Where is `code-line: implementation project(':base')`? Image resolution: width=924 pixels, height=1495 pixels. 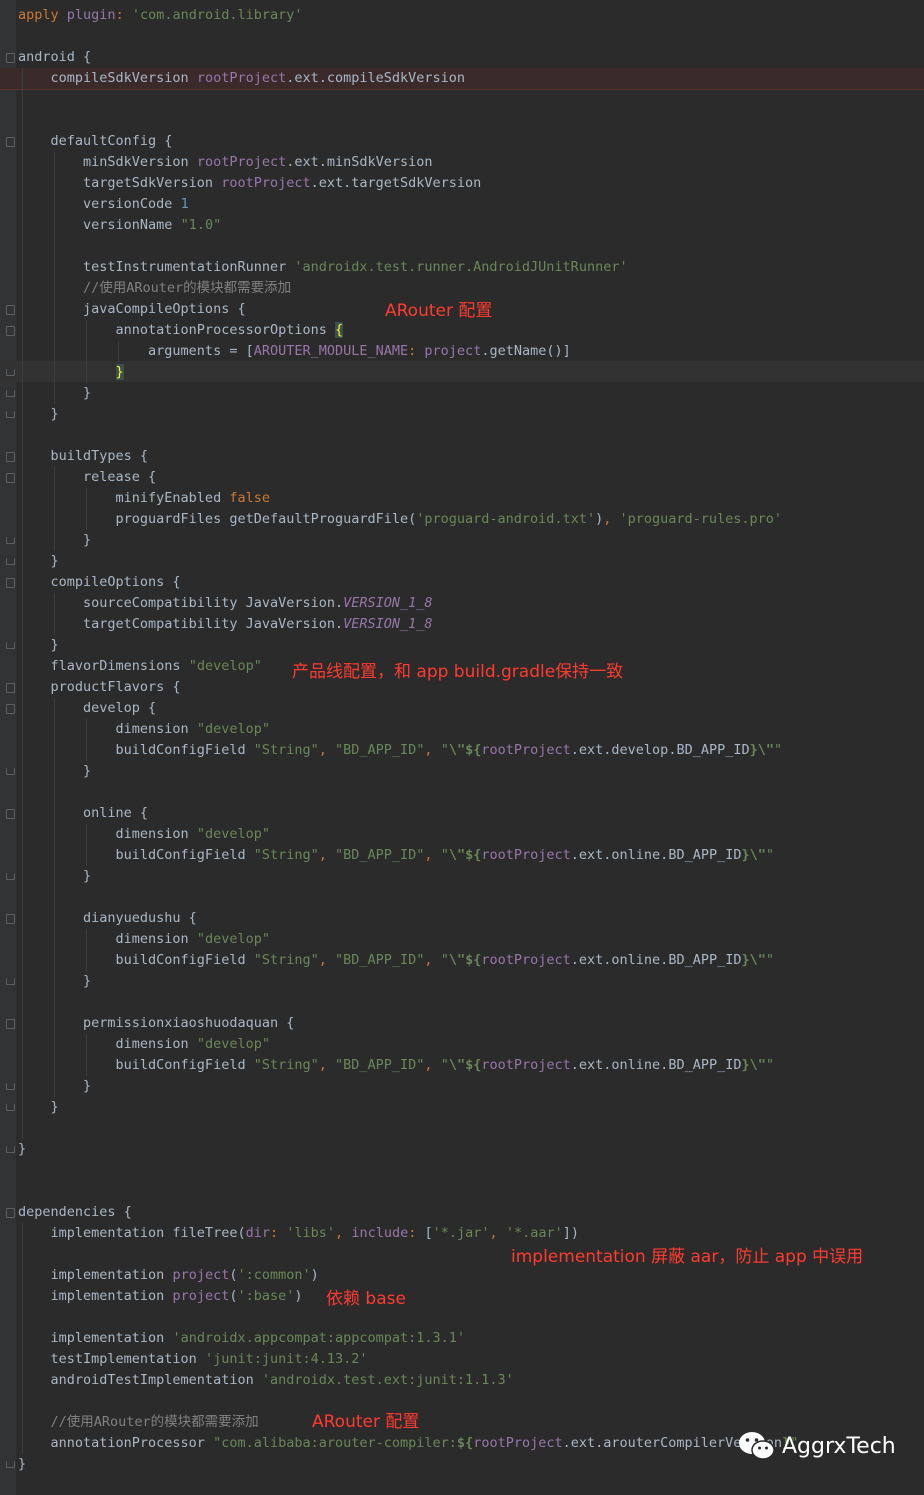 code-line: implementation project(':base') is located at coordinates (160, 1296).